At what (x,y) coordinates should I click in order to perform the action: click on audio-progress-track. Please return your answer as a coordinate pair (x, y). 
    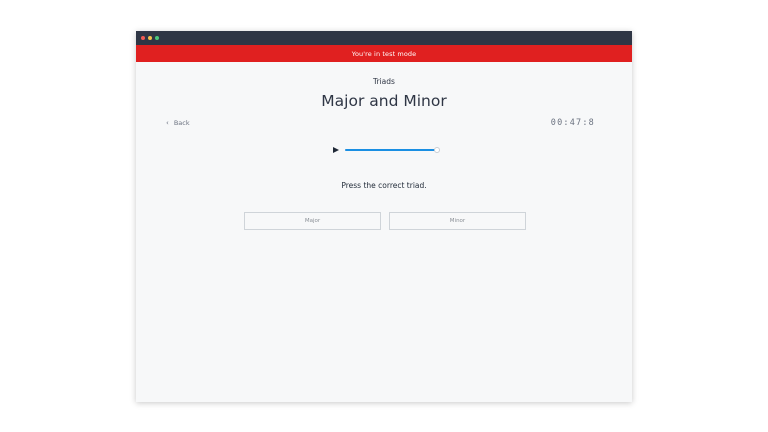
    Looking at the image, I should click on (393, 150).